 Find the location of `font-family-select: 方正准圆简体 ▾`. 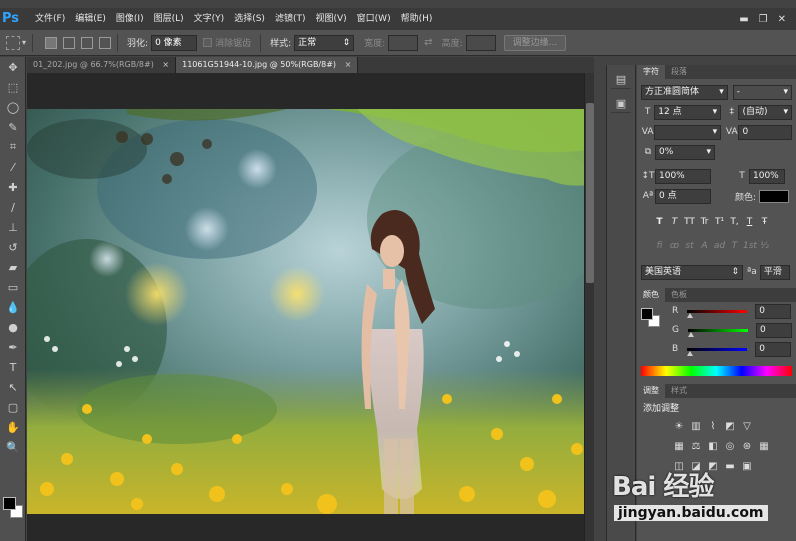

font-family-select: 方正准圆简体 ▾ is located at coordinates (684, 92).